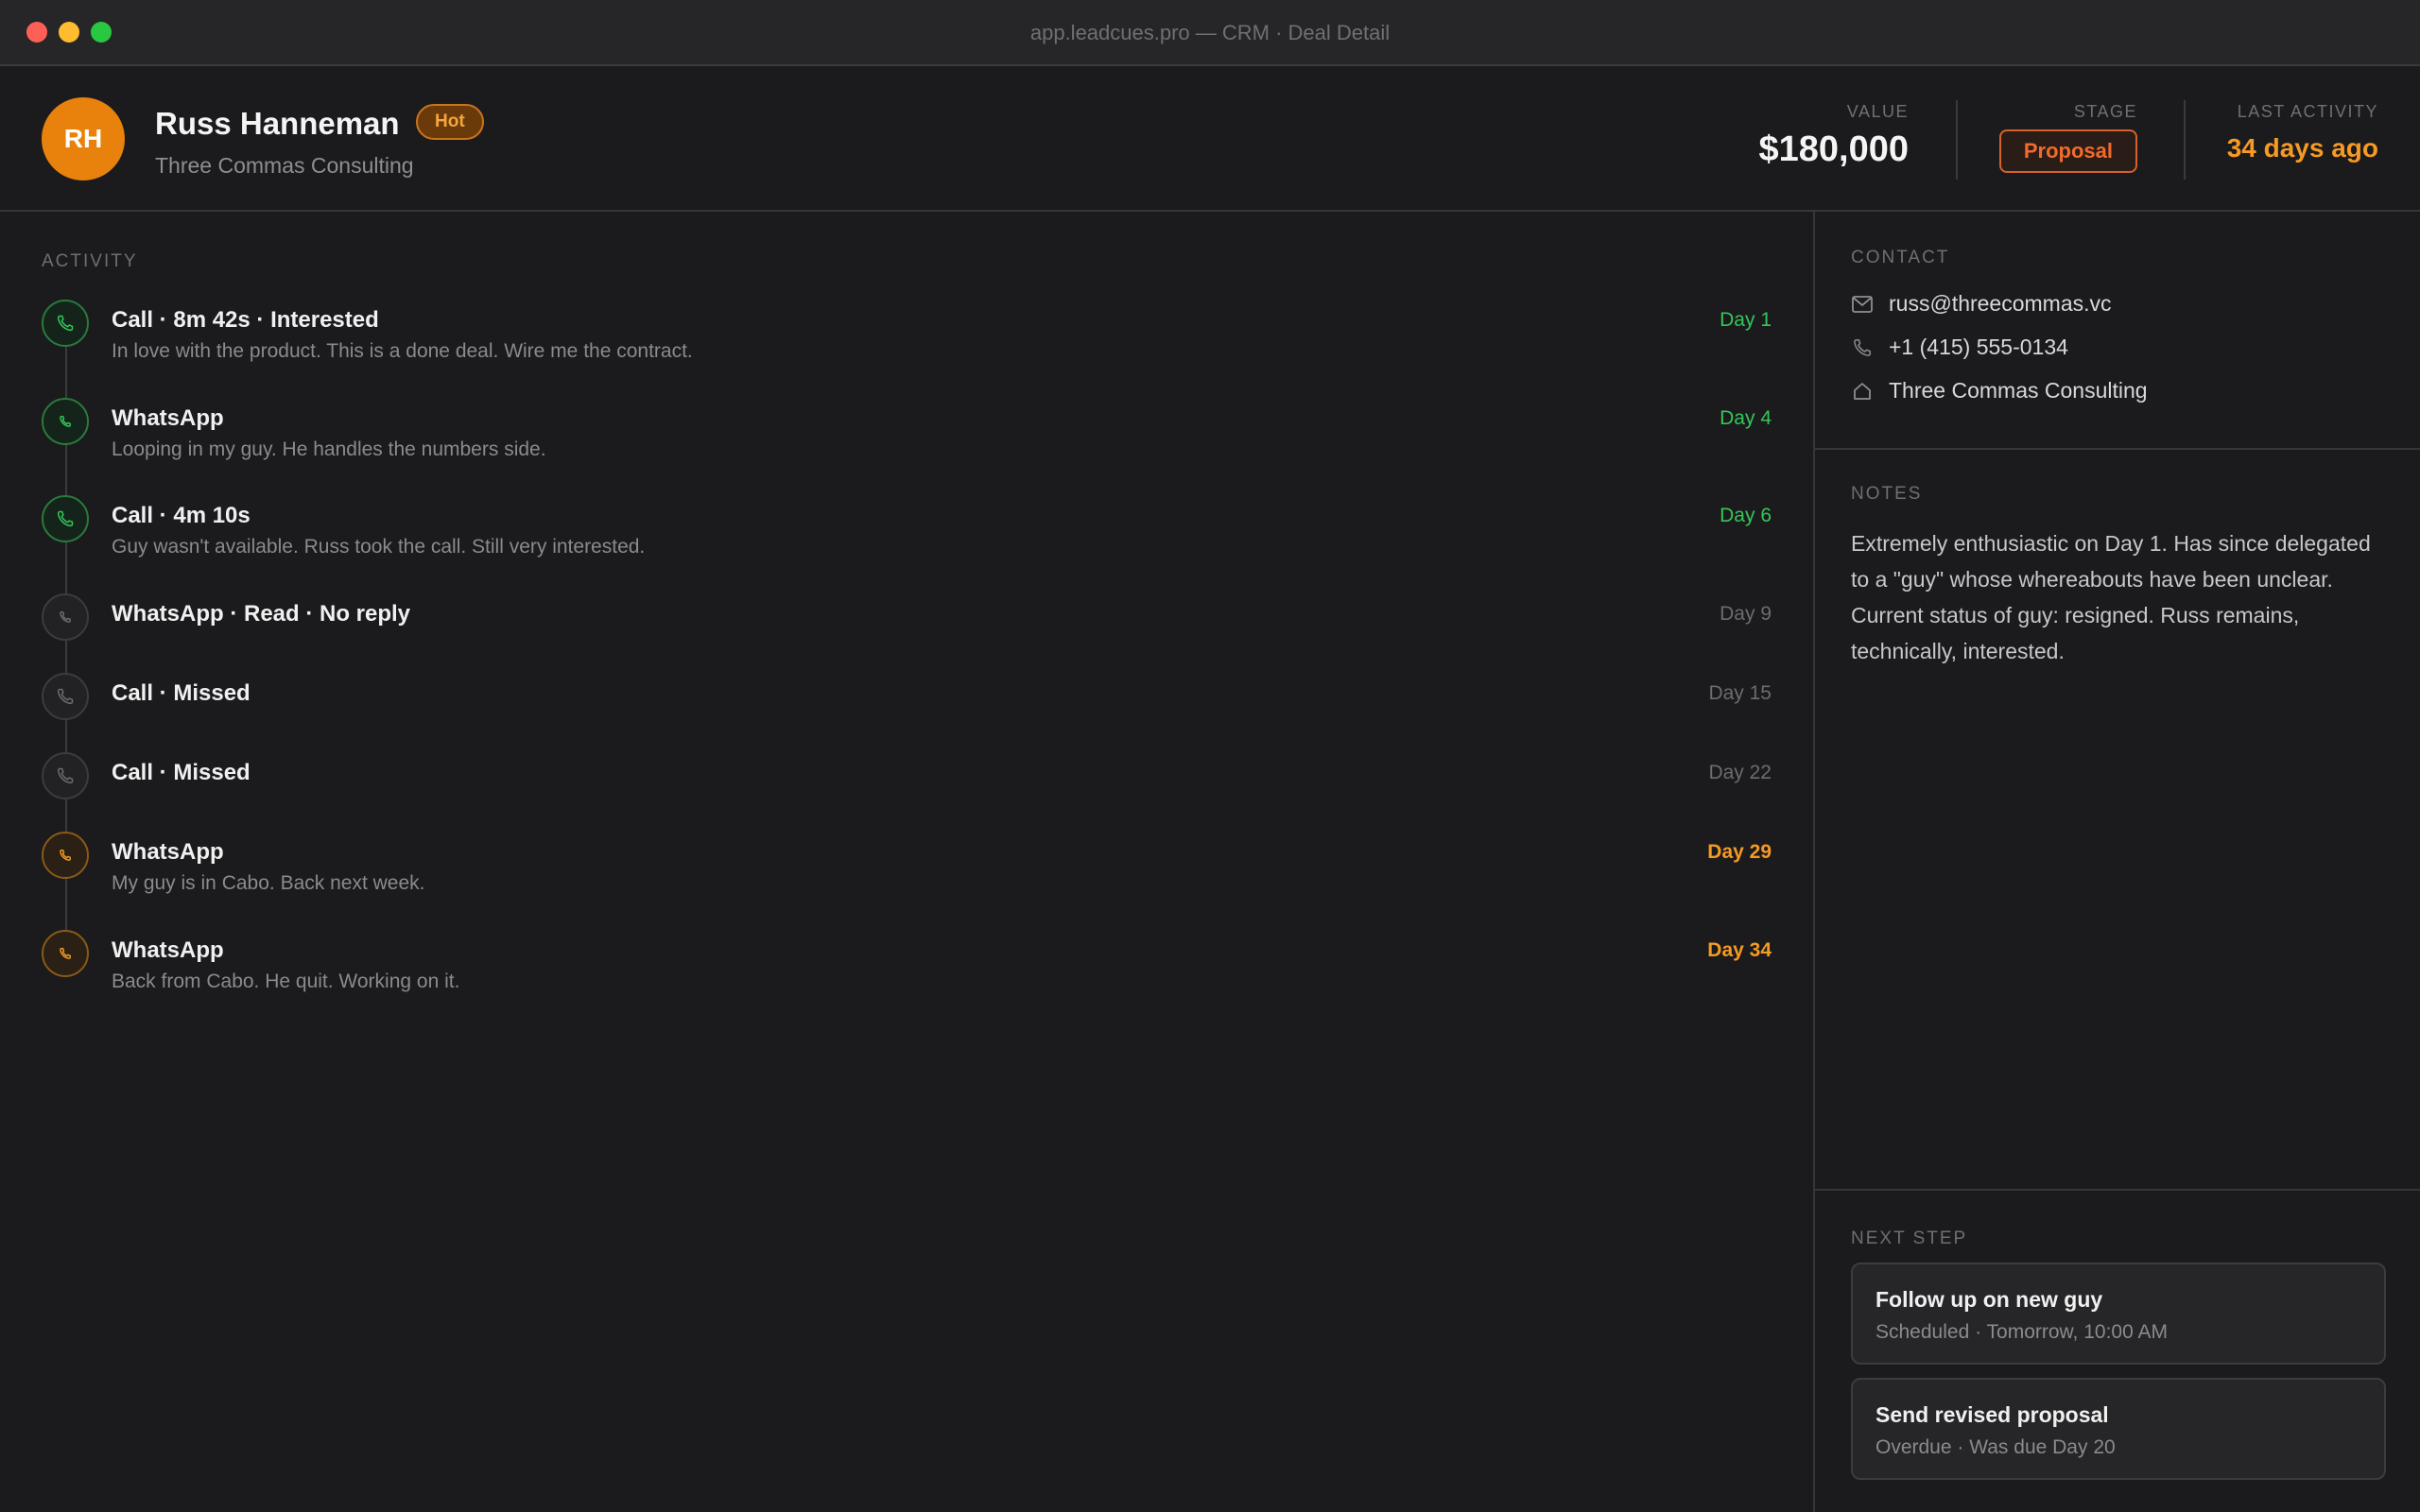  Describe the element at coordinates (83, 138) in the screenshot. I see `avatar: RH` at that location.